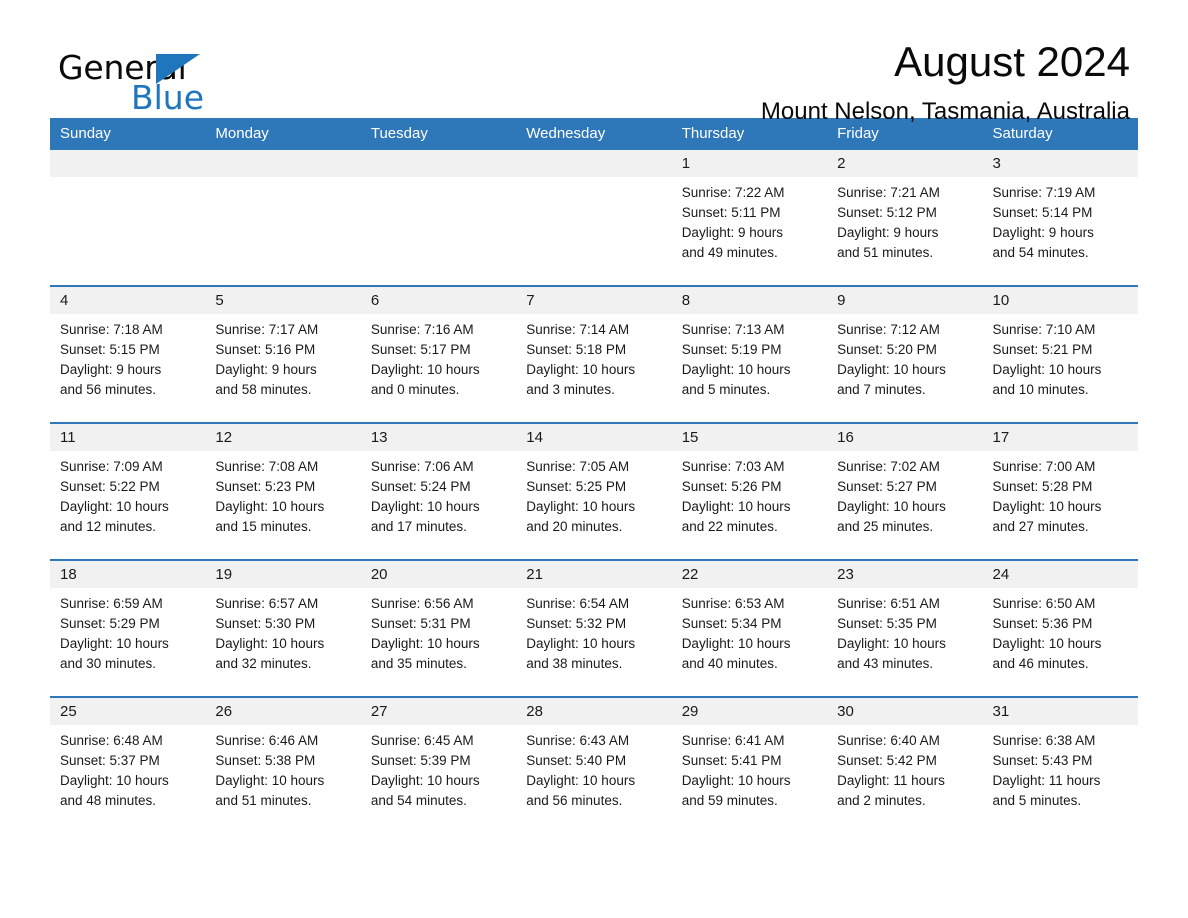 This screenshot has width=1188, height=918. Describe the element at coordinates (267, 603) in the screenshot. I see `sunrise-text: Sunrise: 6:57 AM` at that location.